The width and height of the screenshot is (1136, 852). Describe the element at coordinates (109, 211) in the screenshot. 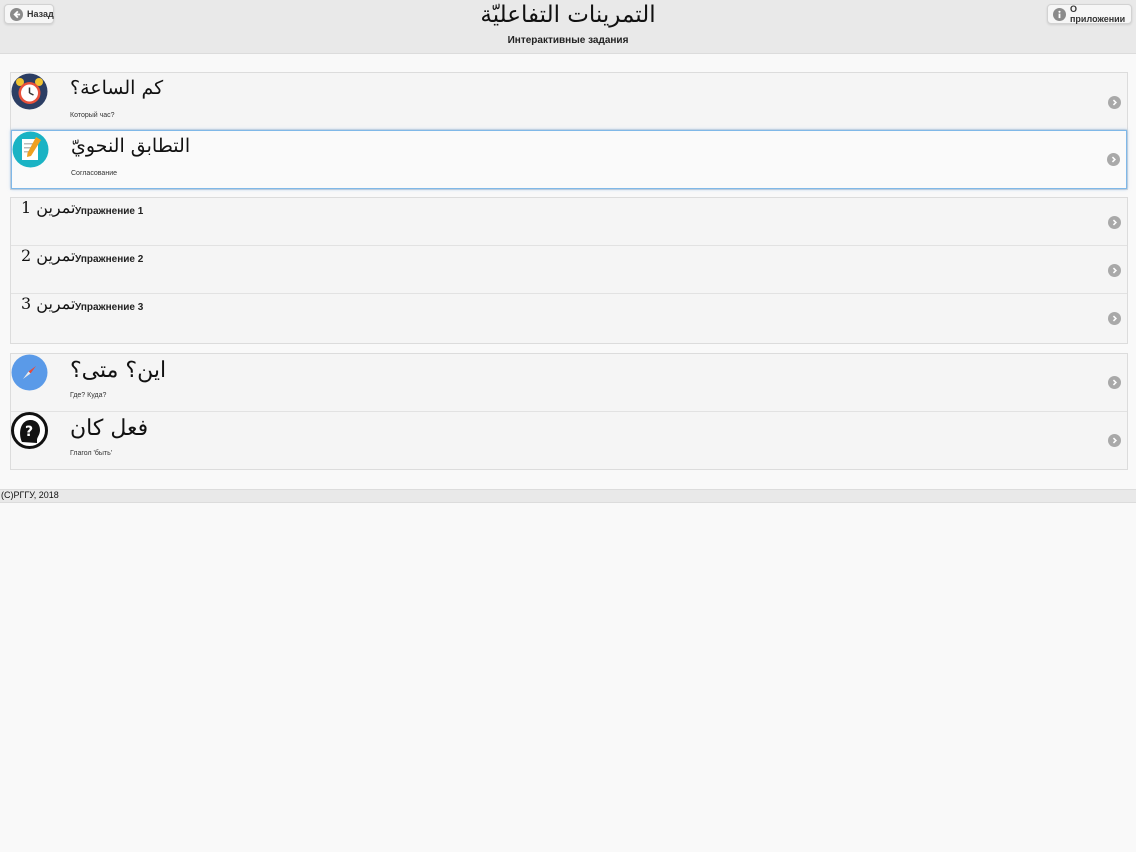

I see `exercise-title-ru: Упражнение 1` at that location.